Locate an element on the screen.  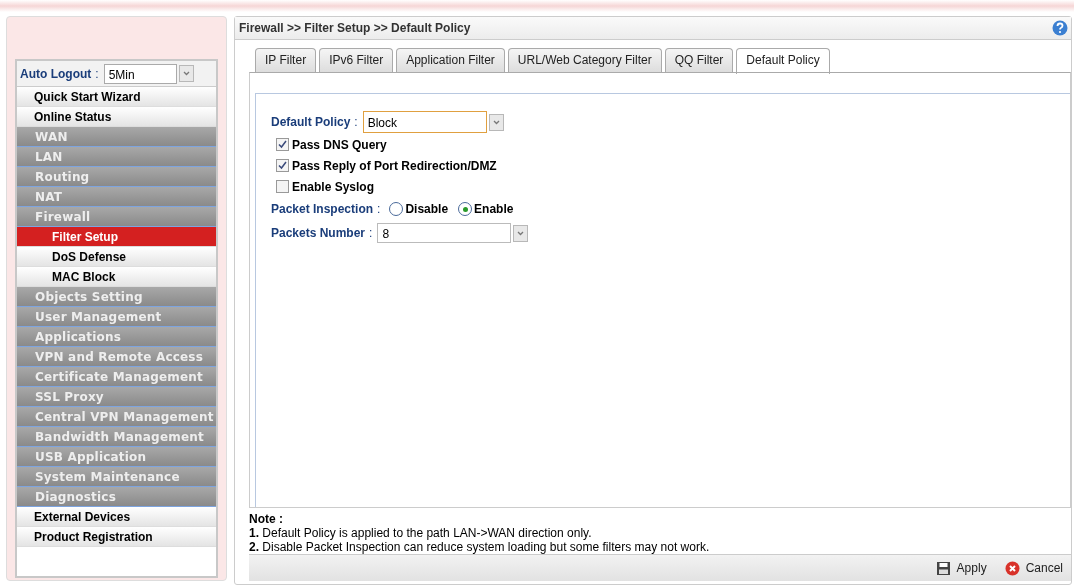
menu-item: Filter Setup is located at coordinates (116, 237).